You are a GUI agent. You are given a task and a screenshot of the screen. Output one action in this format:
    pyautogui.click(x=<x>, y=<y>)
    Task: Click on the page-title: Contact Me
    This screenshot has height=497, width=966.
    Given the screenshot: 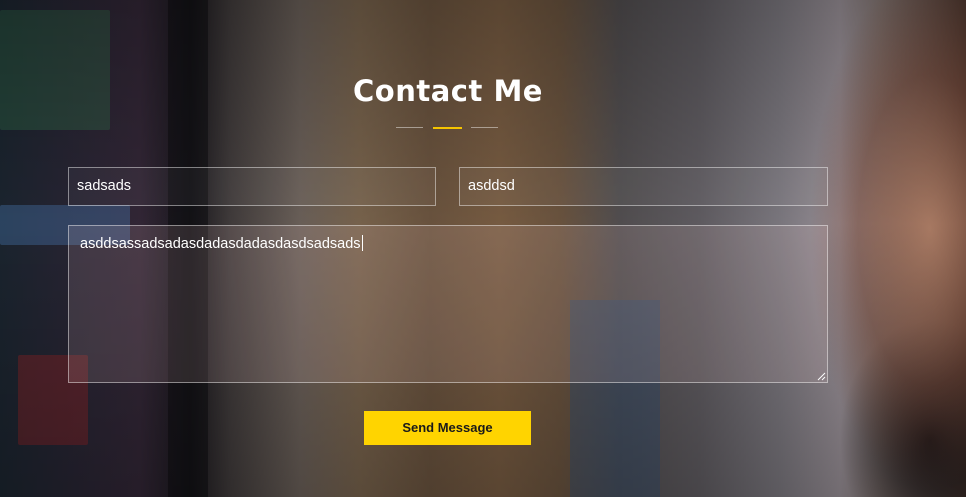 What is the action you would take?
    pyautogui.click(x=448, y=91)
    